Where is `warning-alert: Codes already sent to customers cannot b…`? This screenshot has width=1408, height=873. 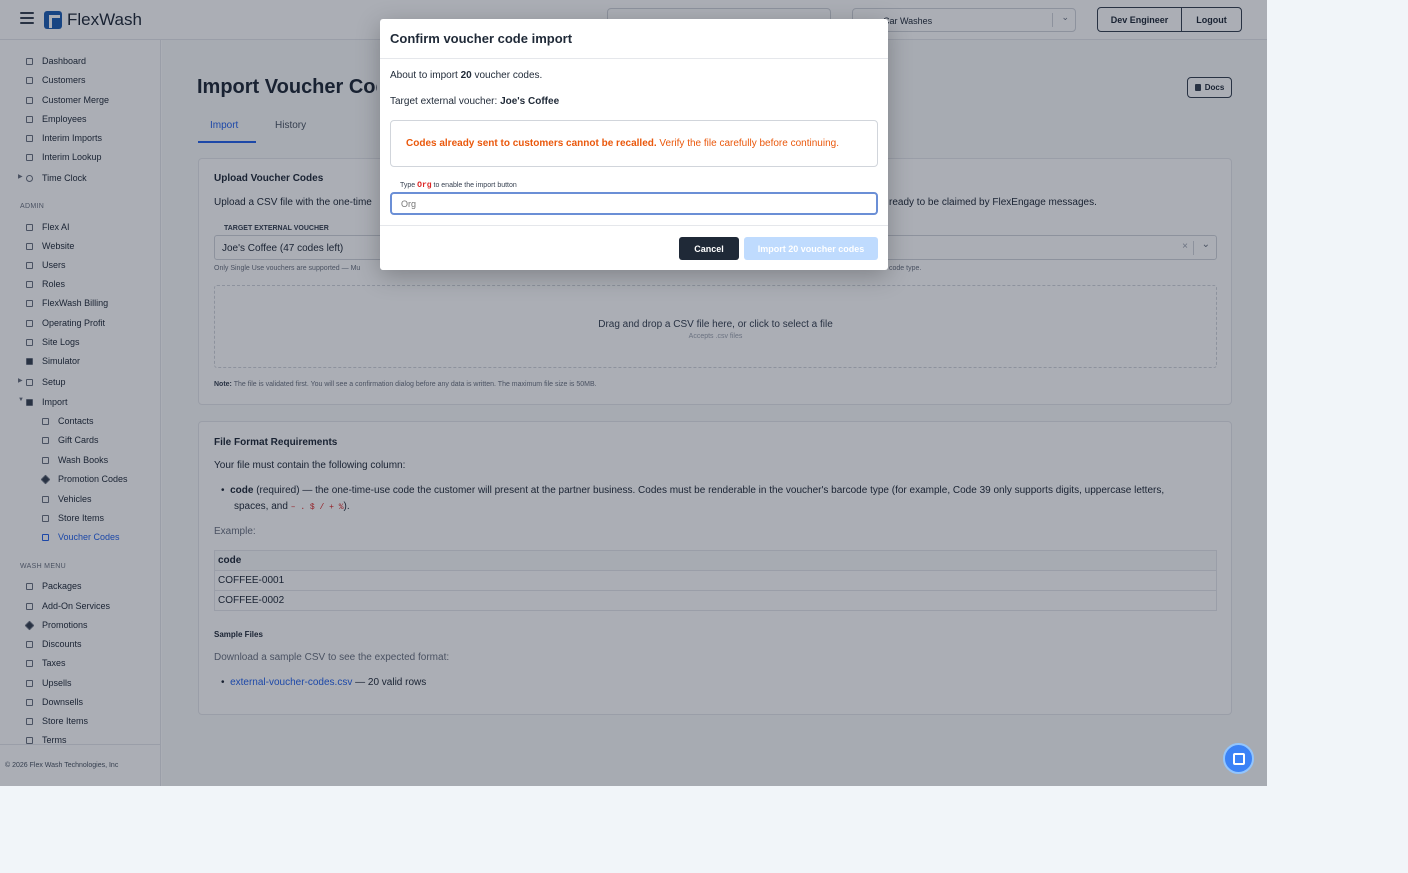
warning-alert: Codes already sent to customers cannot b… is located at coordinates (634, 143).